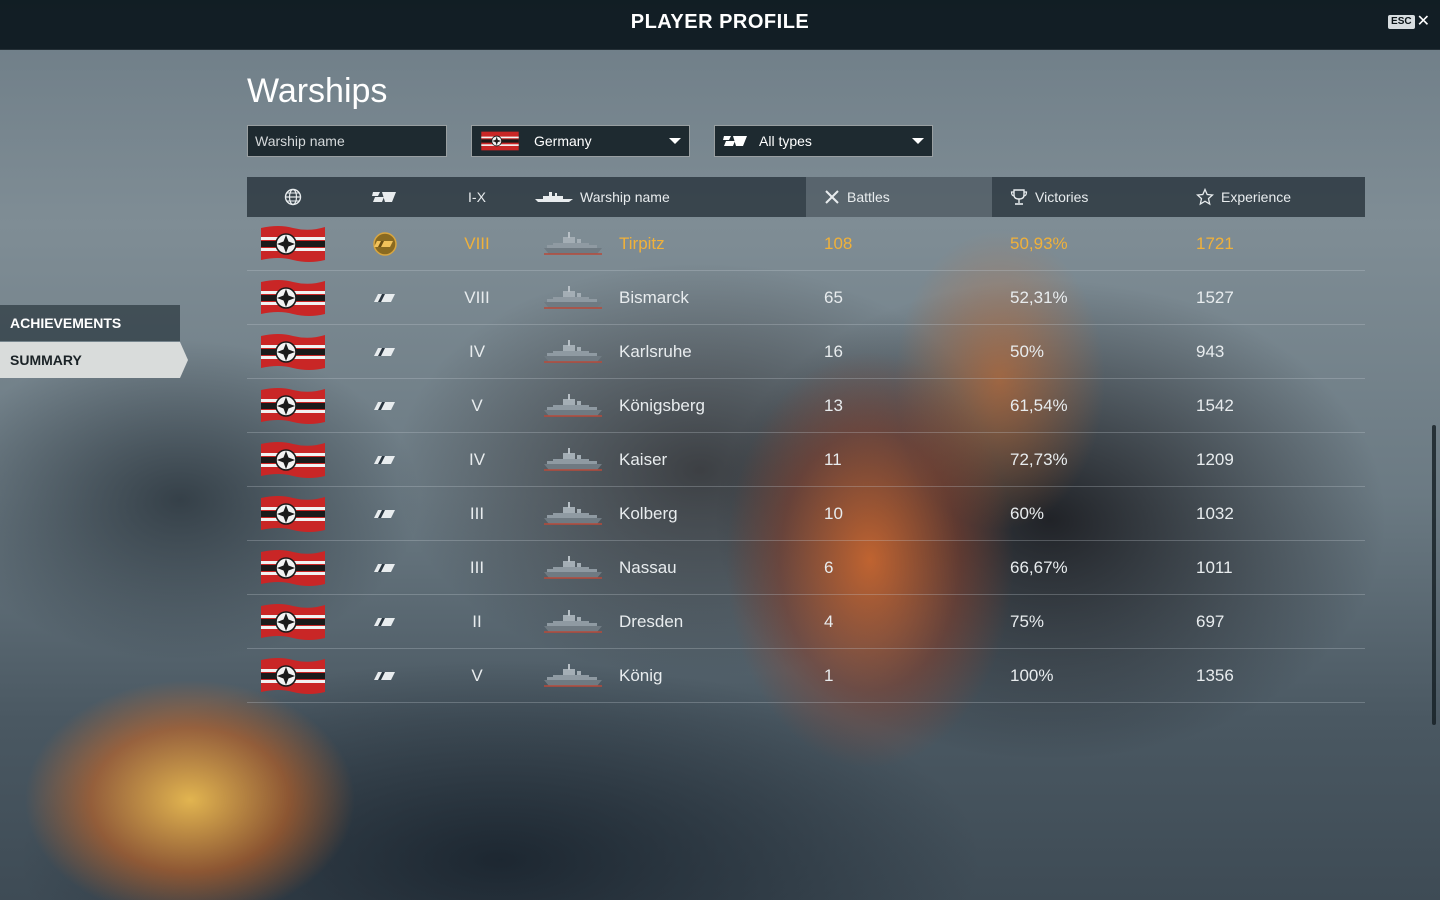 This screenshot has height=900, width=1440. What do you see at coordinates (785, 141) in the screenshot?
I see `type-dropdown-value: All types` at bounding box center [785, 141].